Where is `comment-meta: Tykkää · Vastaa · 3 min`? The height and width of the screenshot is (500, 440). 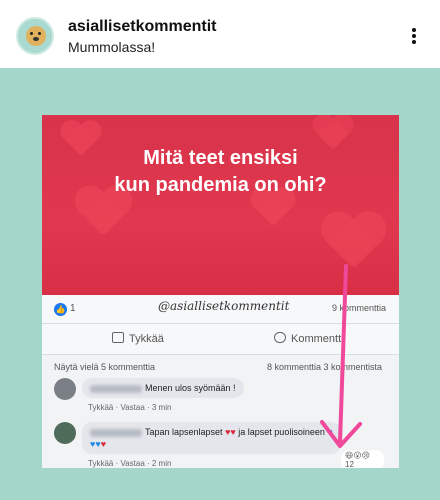
comment-meta: Tykkää · Vastaa · 3 min is located at coordinates (130, 407).